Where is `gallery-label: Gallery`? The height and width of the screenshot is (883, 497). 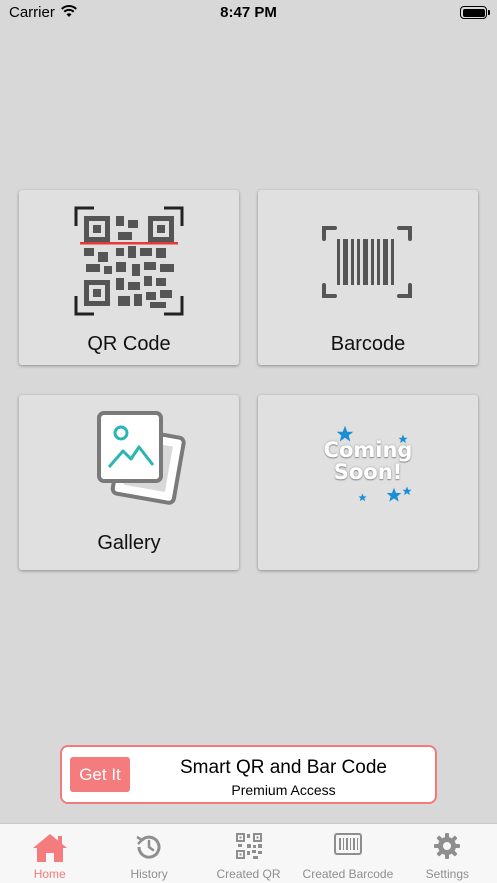 gallery-label: Gallery is located at coordinates (129, 543).